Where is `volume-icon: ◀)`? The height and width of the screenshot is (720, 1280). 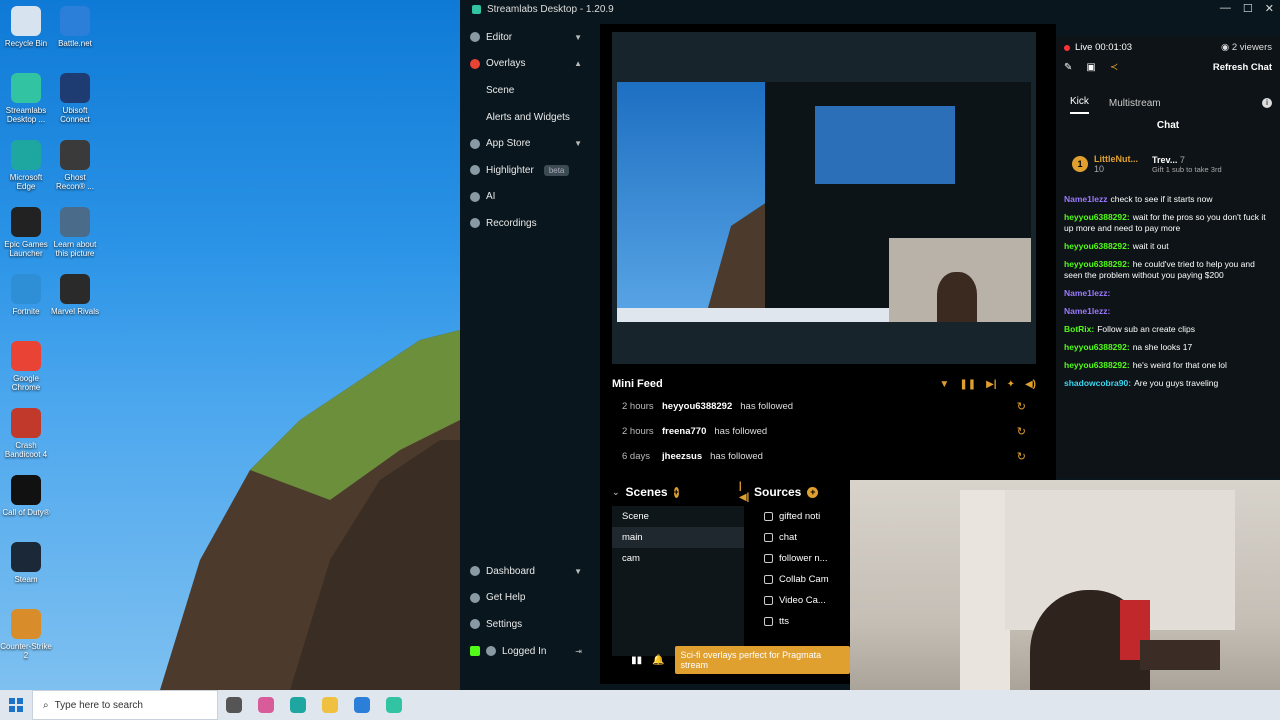 volume-icon: ◀) is located at coordinates (1030, 384).